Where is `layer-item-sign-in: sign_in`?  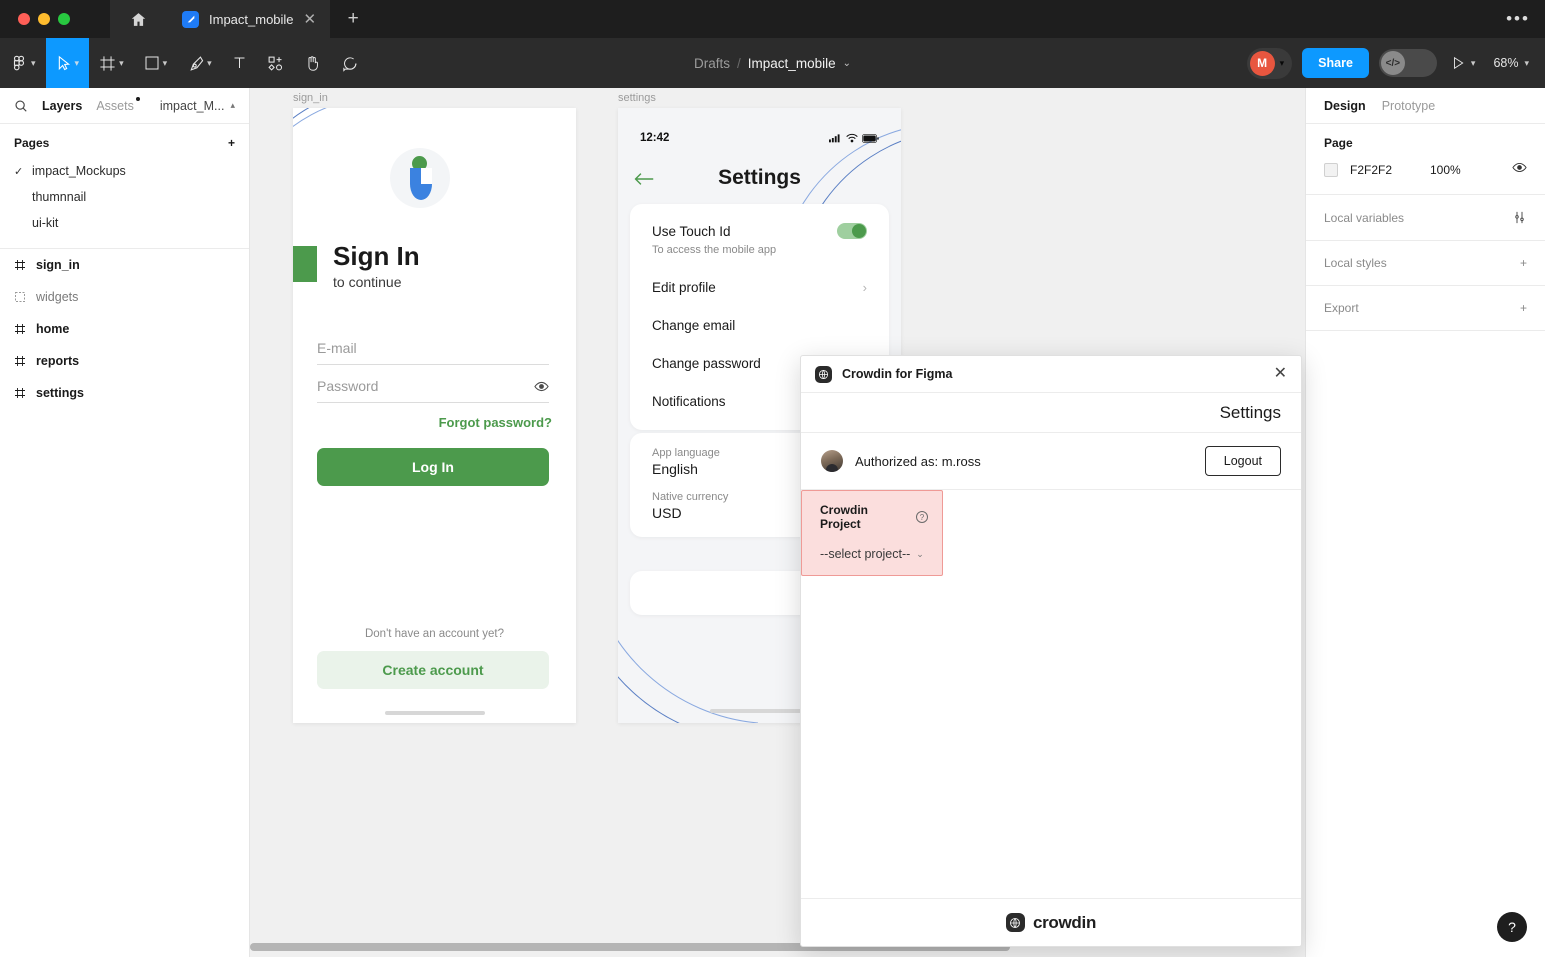 layer-item-sign-in: sign_in is located at coordinates (124, 265).